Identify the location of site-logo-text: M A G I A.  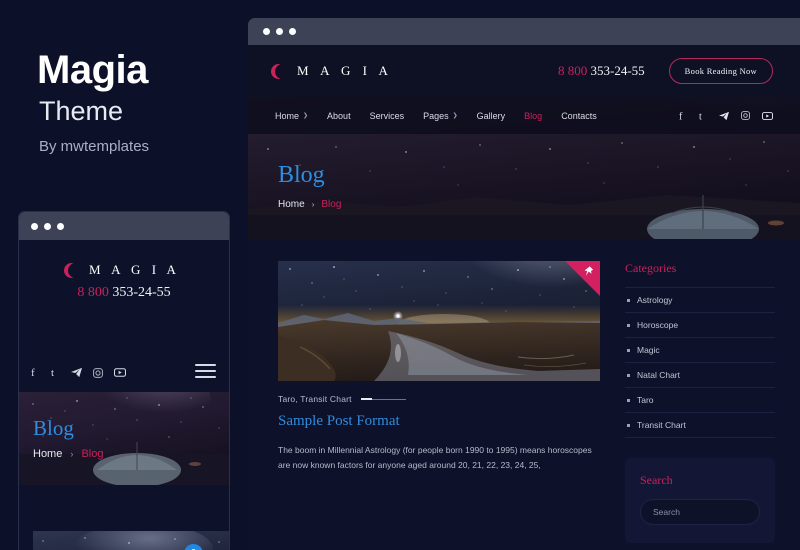
(345, 70).